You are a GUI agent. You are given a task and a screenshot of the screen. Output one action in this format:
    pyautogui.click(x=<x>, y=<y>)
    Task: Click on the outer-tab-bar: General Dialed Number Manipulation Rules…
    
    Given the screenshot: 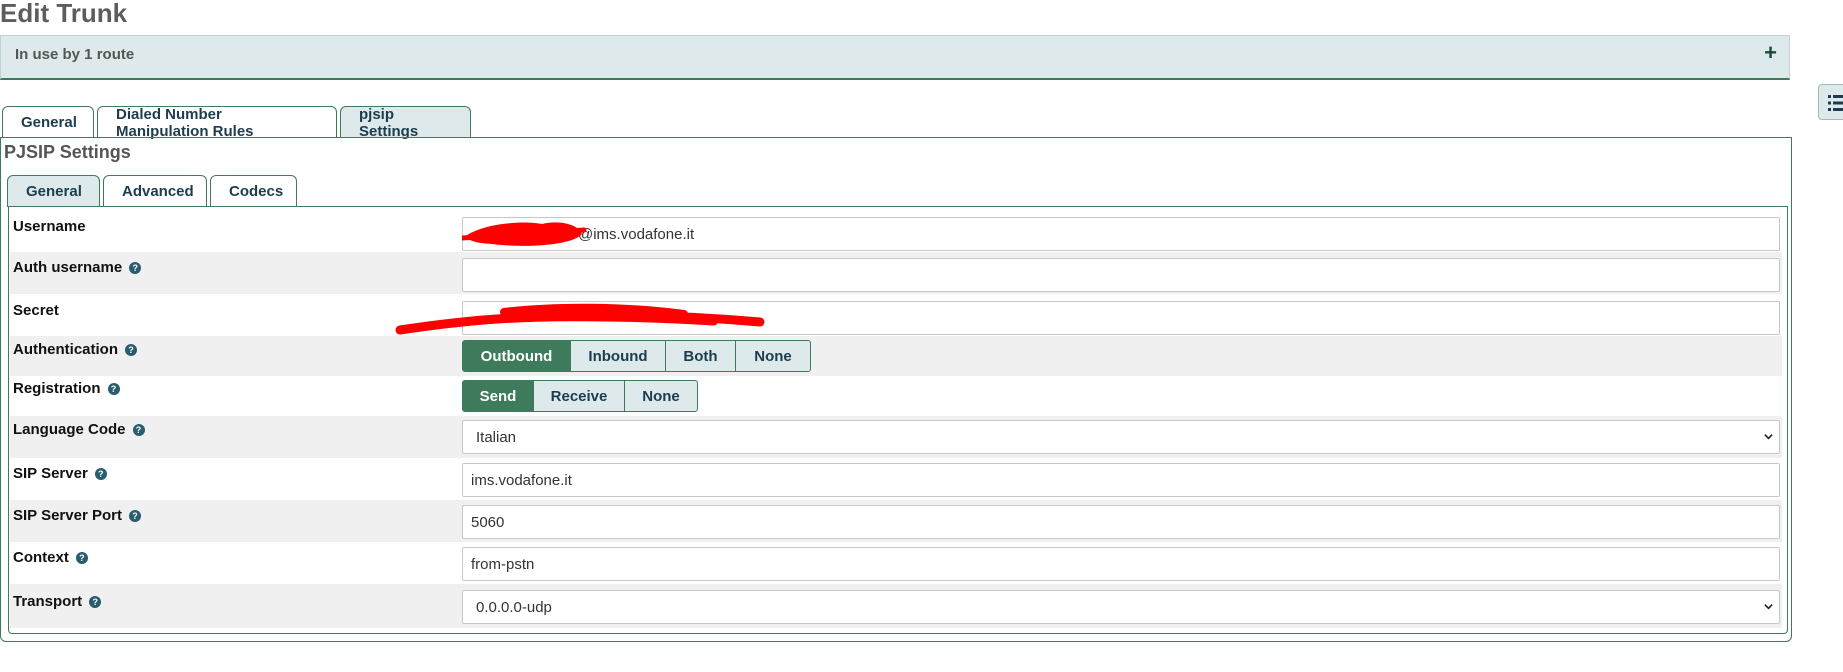 What is the action you would take?
    pyautogui.click(x=238, y=123)
    